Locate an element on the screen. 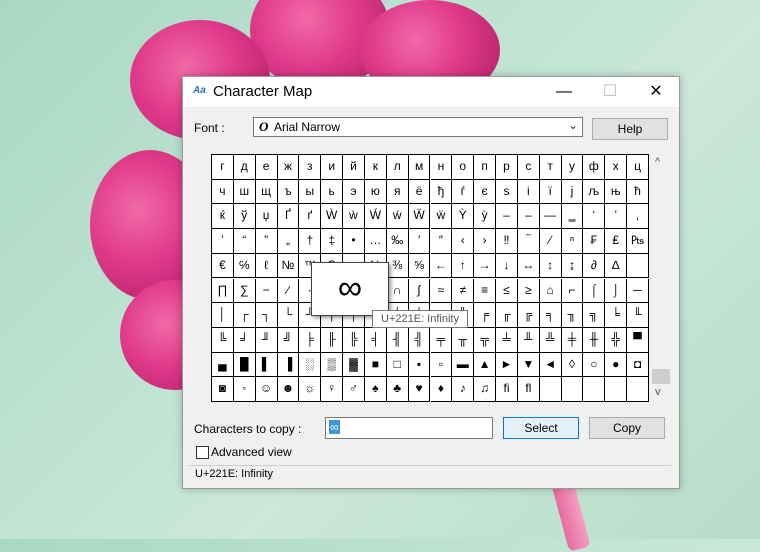 The width and height of the screenshot is (760, 552). character-cell: њ is located at coordinates (616, 192).